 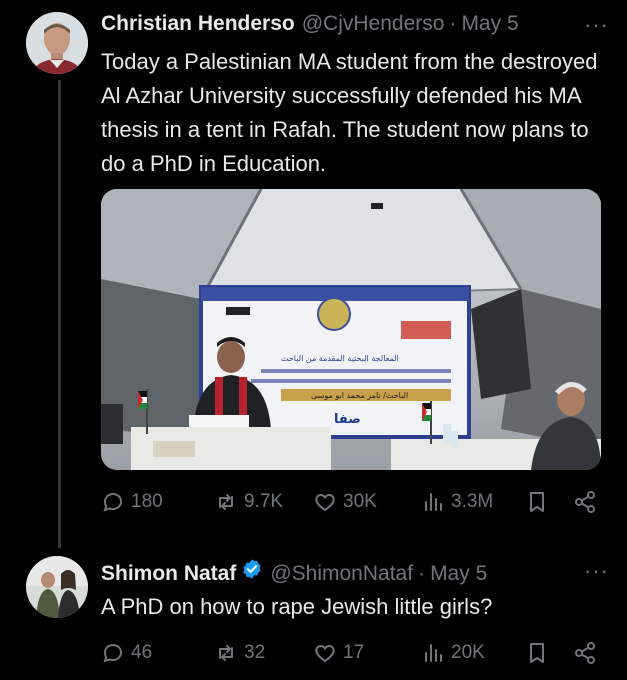 I want to click on reply-button: 180, so click(x=132, y=502).